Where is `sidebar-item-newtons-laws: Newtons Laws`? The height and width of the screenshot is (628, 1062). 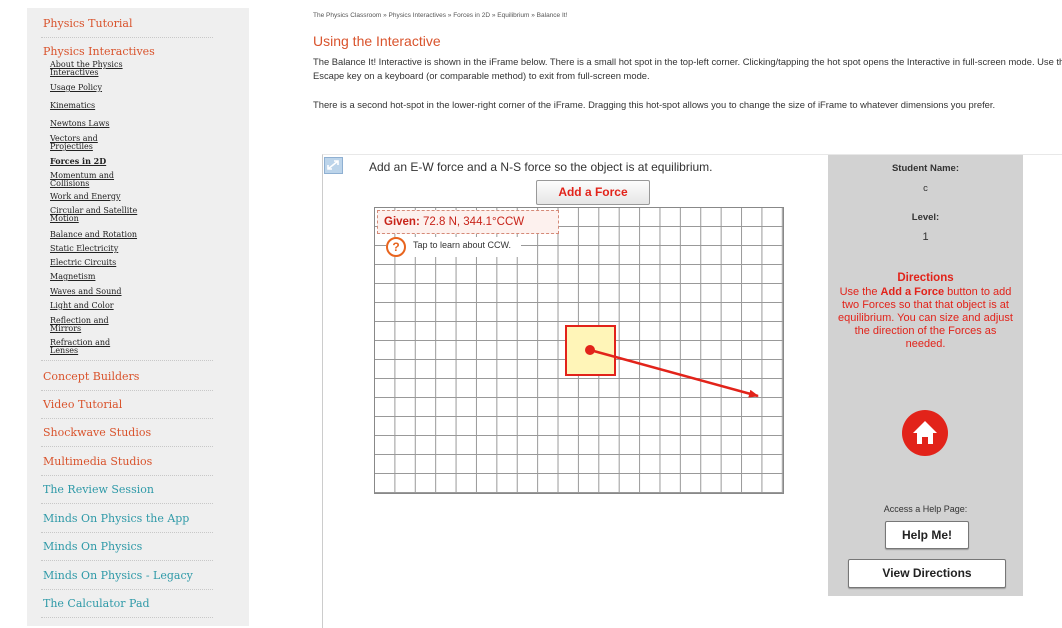
sidebar-item-newtons-laws: Newtons Laws is located at coordinates (79, 124).